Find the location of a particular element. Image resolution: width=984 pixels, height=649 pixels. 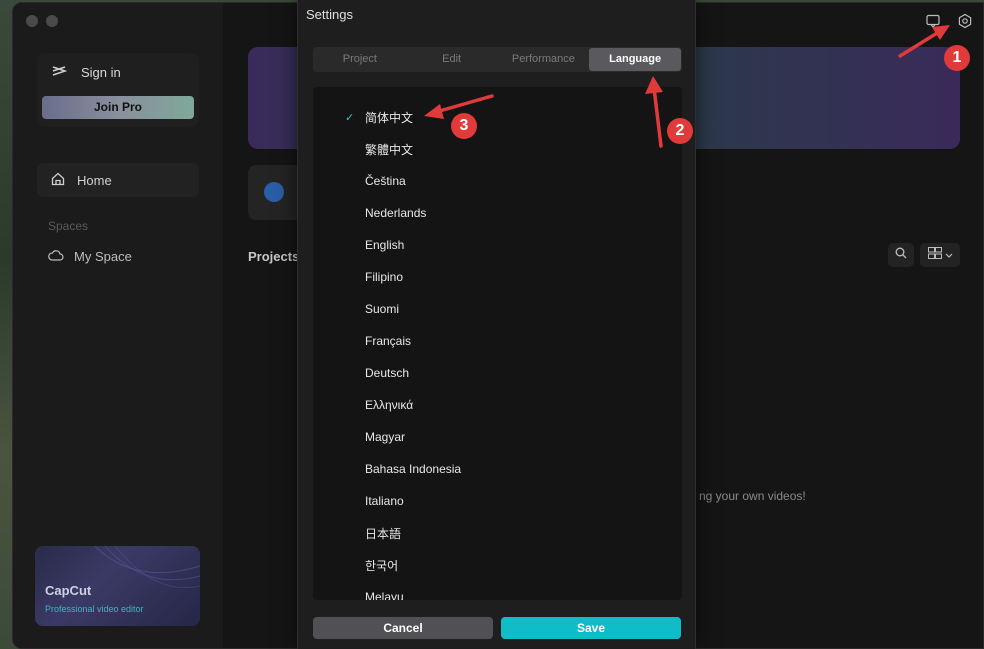

language-label: 한국어 is located at coordinates (382, 565).